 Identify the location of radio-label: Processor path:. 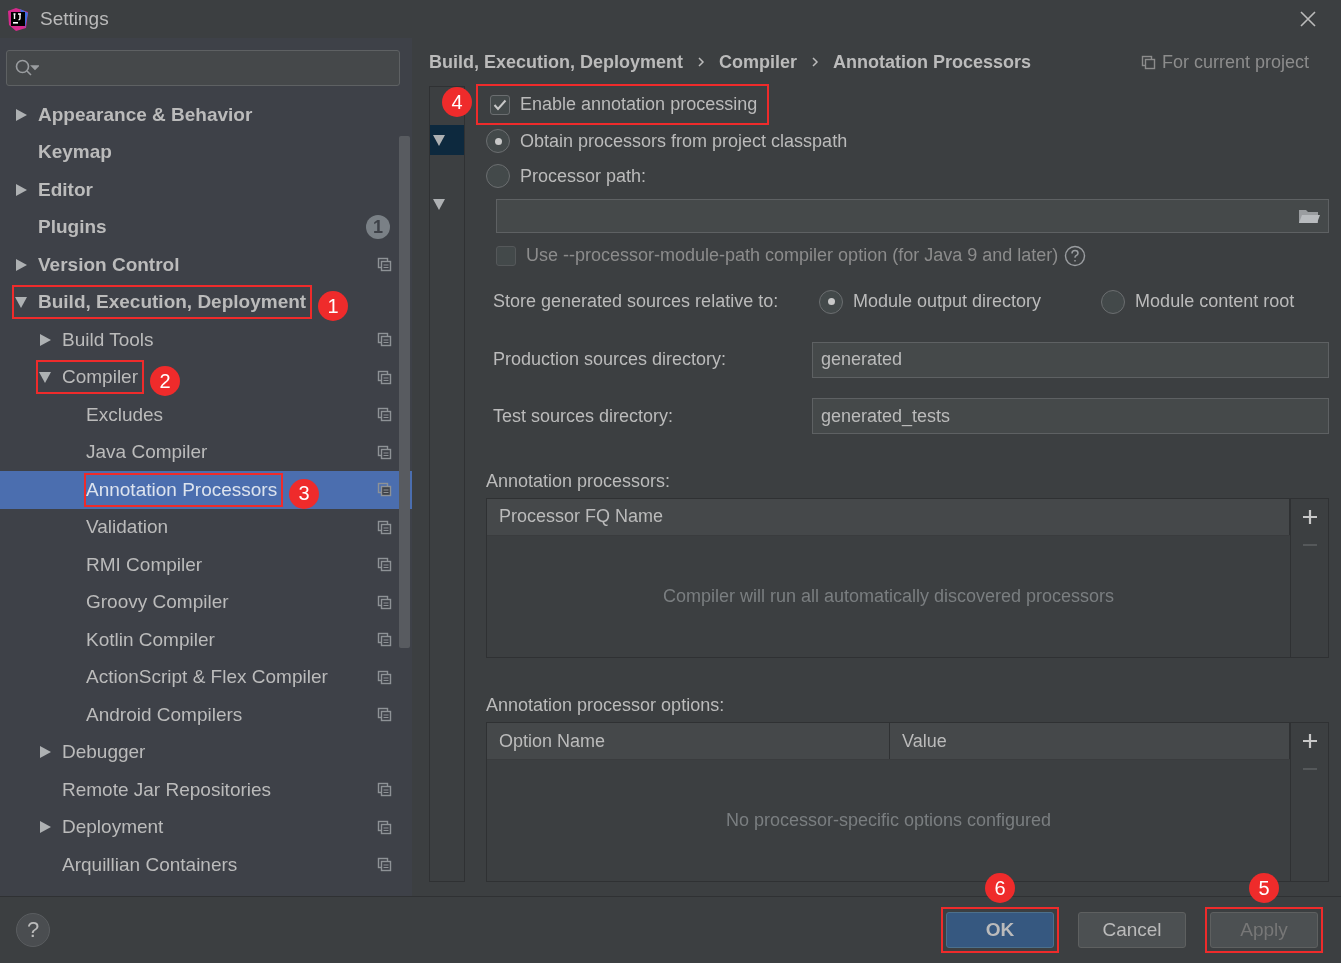
(583, 176).